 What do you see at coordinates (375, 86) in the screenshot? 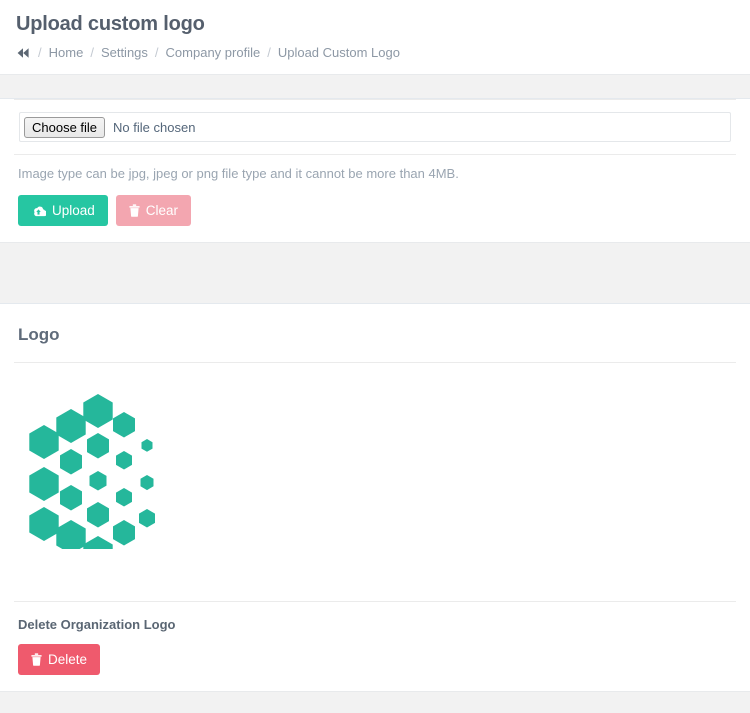
I see `section-divider-top` at bounding box center [375, 86].